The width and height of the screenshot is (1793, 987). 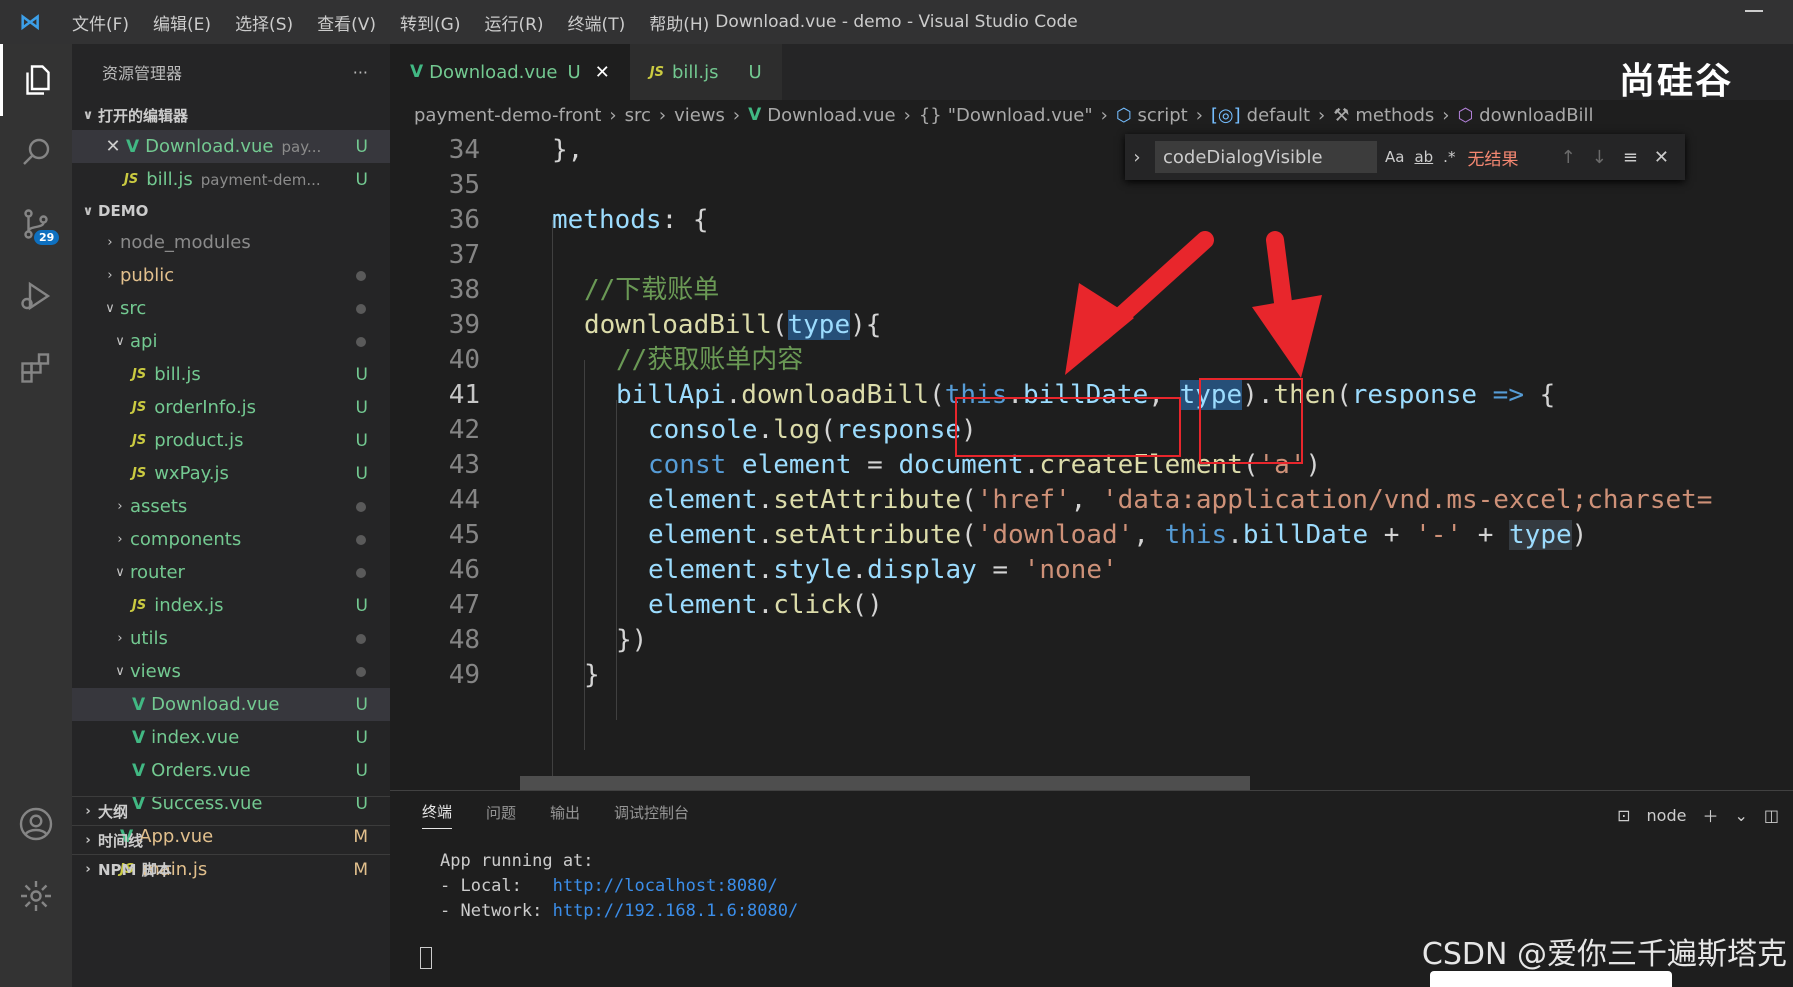 What do you see at coordinates (231, 605) in the screenshot?
I see `tree-file-index-js: JS index.js U` at bounding box center [231, 605].